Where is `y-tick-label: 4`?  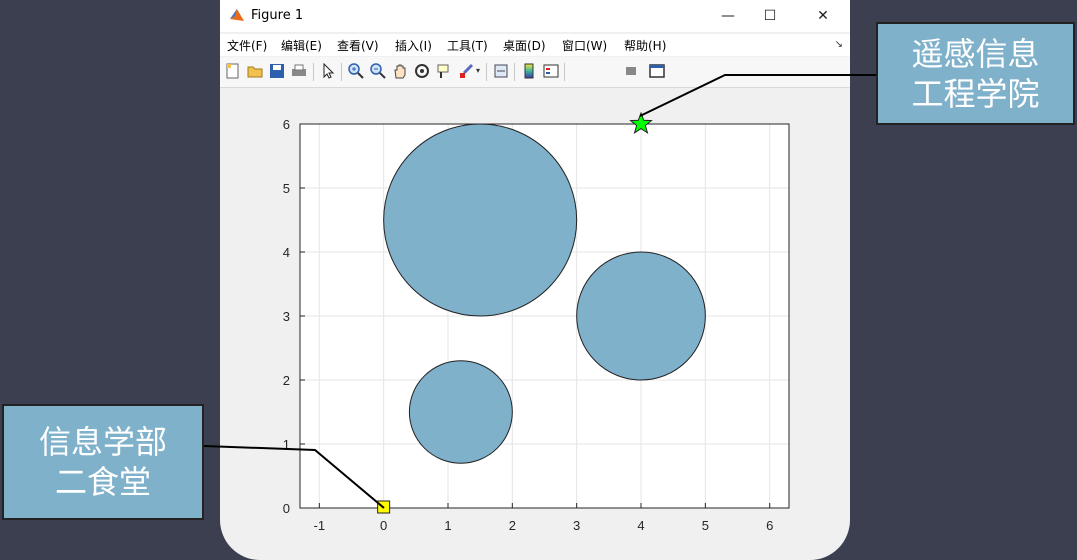 y-tick-label: 4 is located at coordinates (286, 252).